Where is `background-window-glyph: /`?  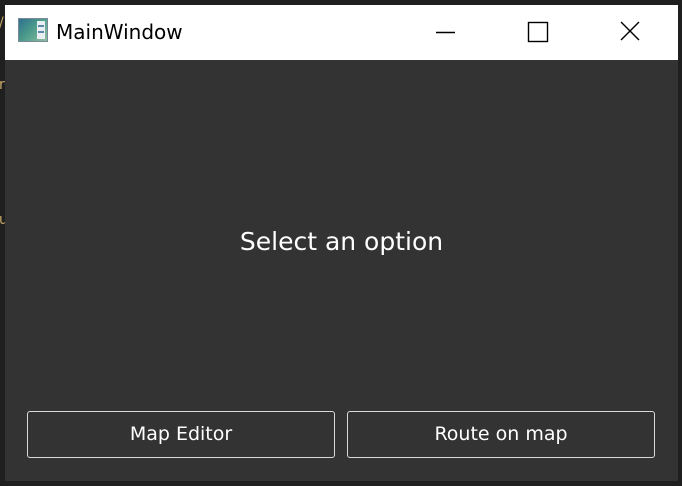
background-window-glyph: / is located at coordinates (2, 23).